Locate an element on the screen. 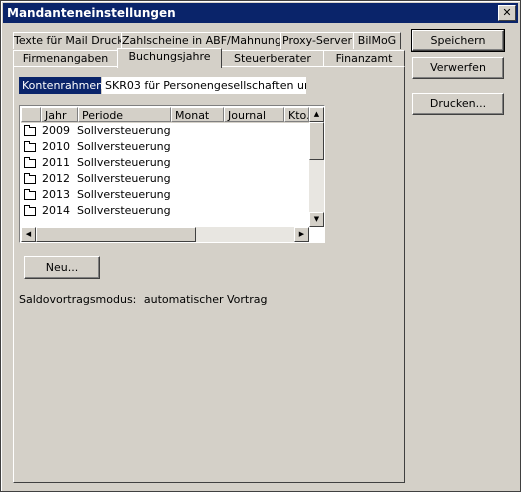  horizontal-scrollbar: ◀ ▶ is located at coordinates (165, 234).